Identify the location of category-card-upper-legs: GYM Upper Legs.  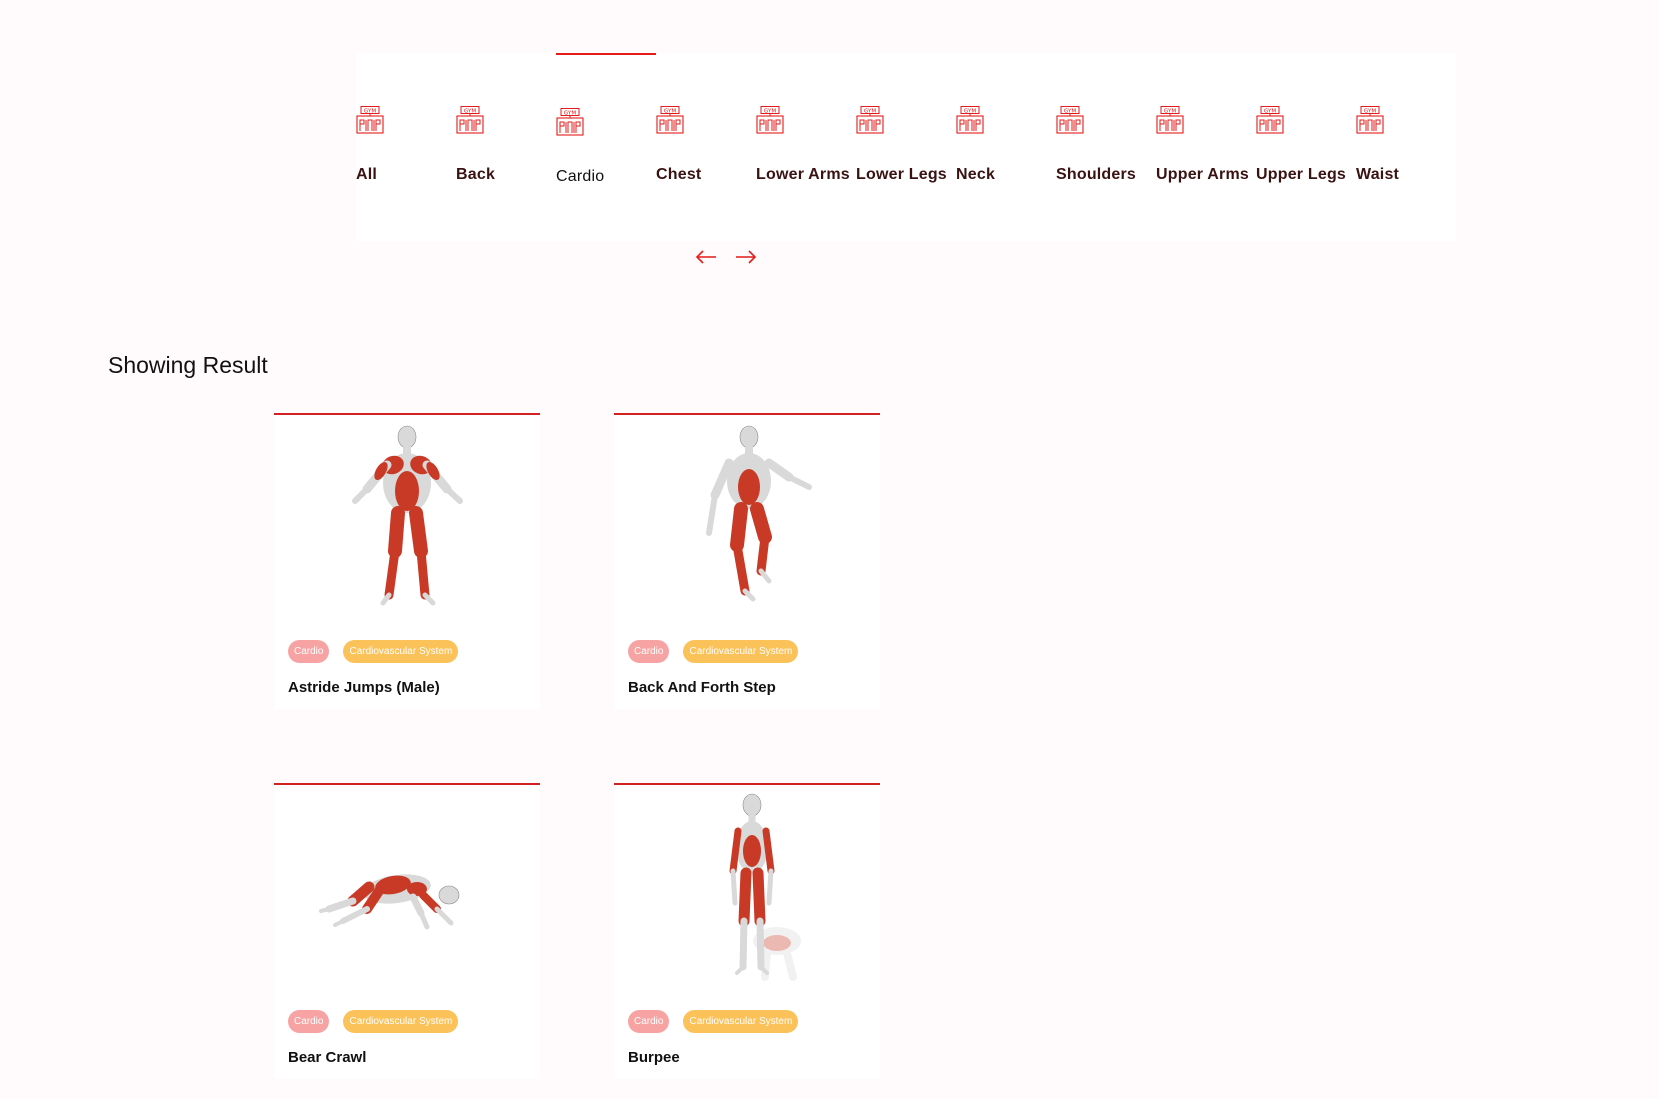
(1306, 147).